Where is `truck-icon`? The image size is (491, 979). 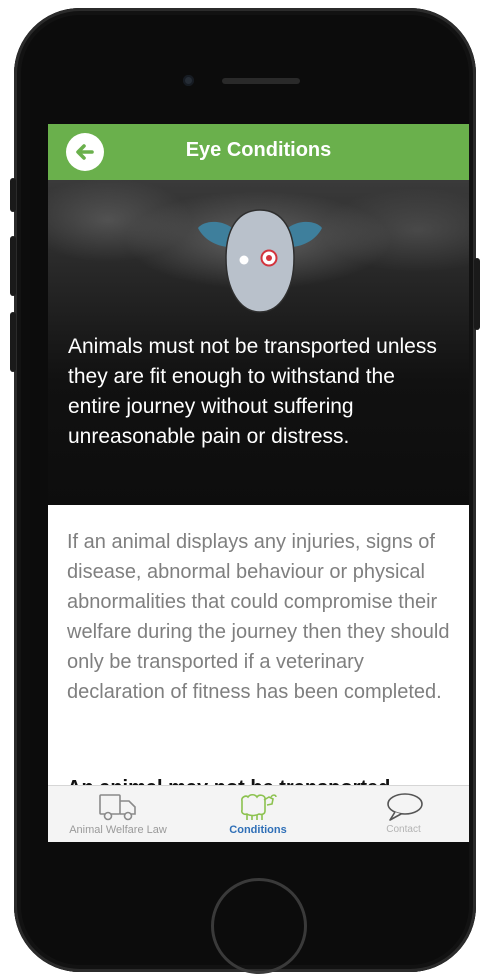
truck-icon is located at coordinates (117, 807).